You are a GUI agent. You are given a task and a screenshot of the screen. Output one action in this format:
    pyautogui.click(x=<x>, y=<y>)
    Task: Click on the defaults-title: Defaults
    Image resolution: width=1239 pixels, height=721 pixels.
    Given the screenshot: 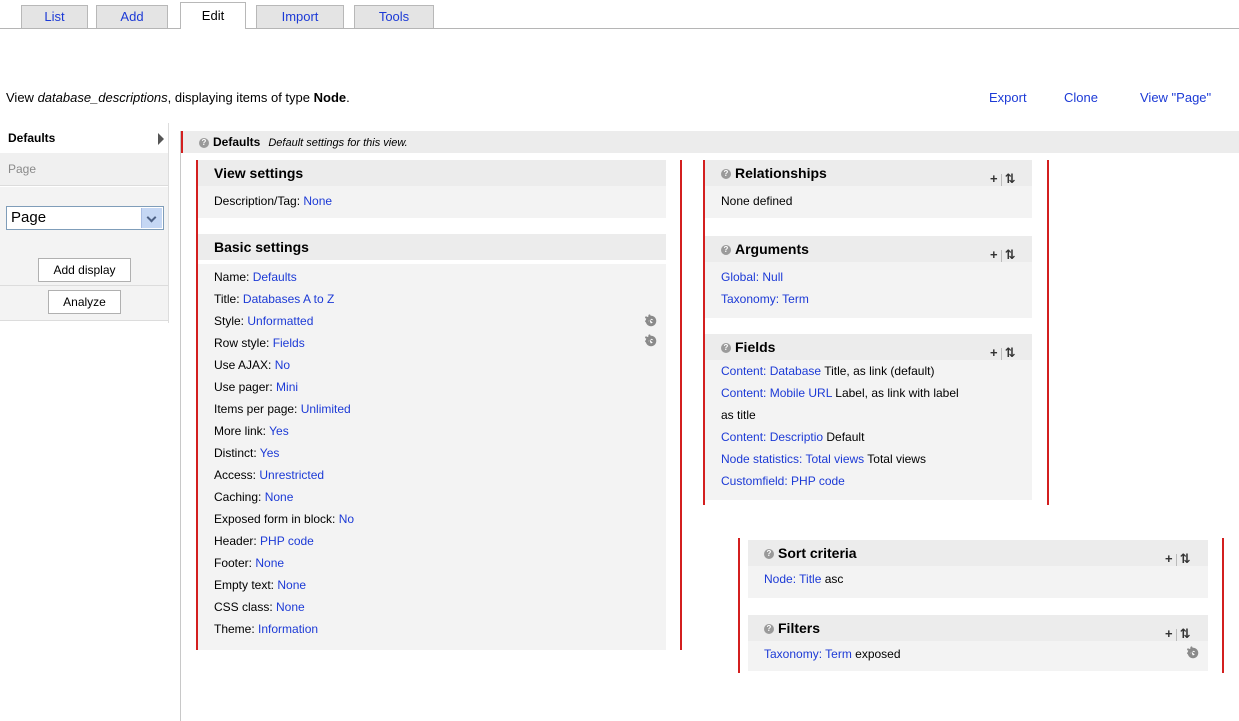 What is the action you would take?
    pyautogui.click(x=237, y=142)
    